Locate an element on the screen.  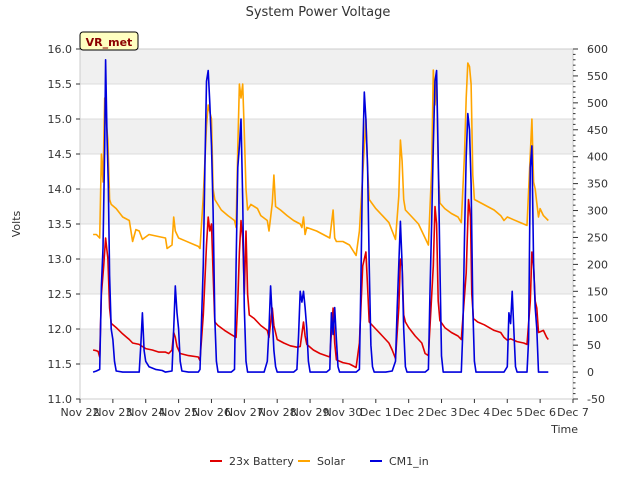
legend-label: Solar is located at coordinates (331, 461).